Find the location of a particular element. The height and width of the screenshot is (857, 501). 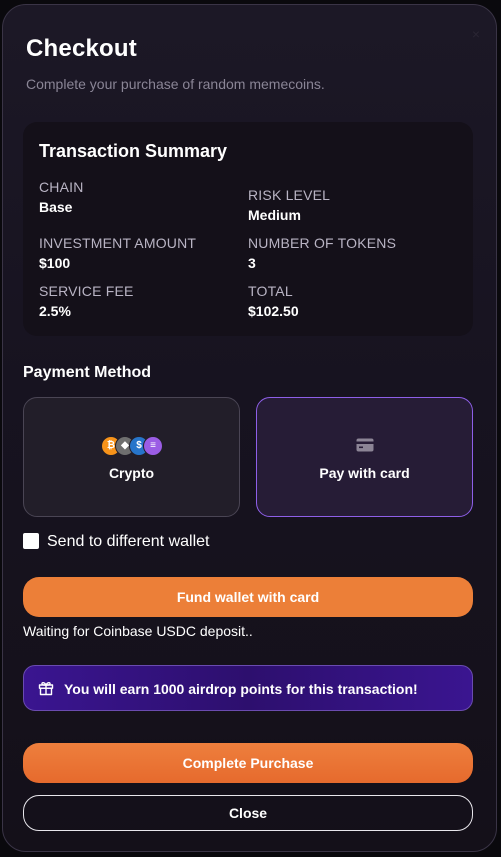

service-fee-field: SERVICE FEE 2.5% is located at coordinates (86, 301).